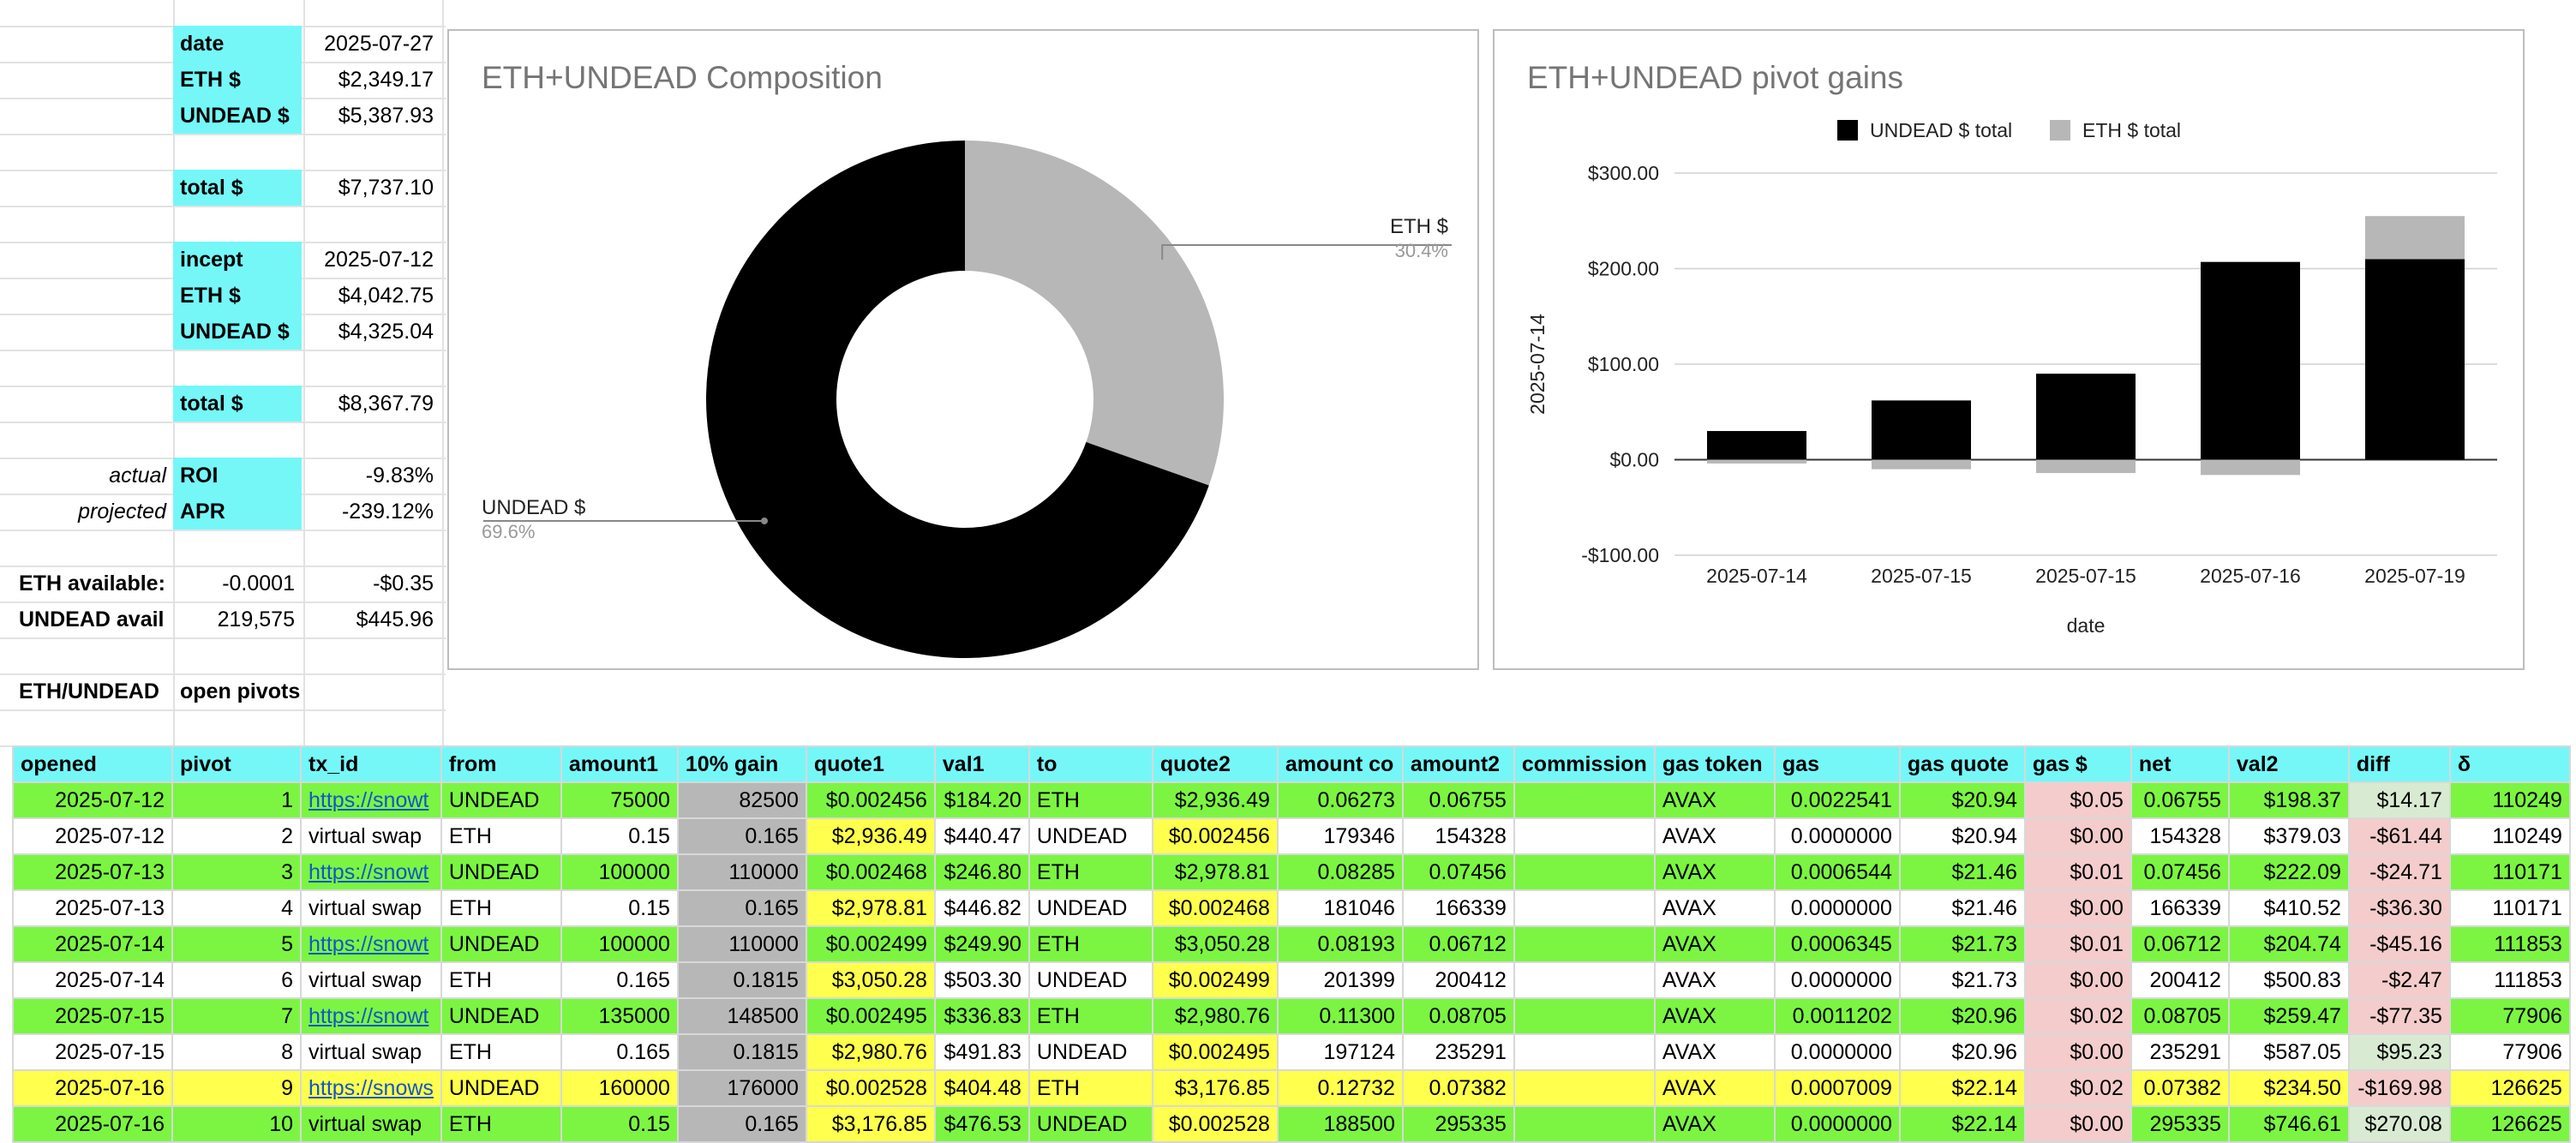  Describe the element at coordinates (238, 512) in the screenshot. I see `apr-label: APR` at that location.